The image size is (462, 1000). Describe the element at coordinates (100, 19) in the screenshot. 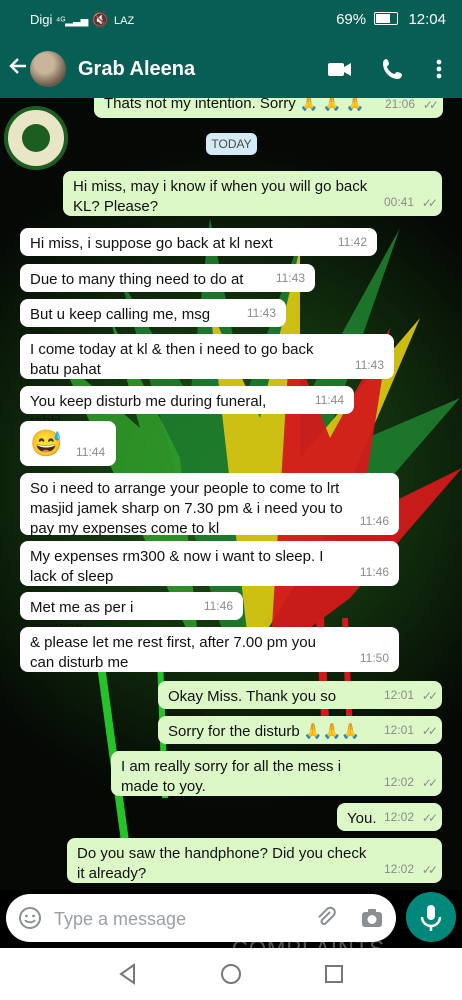

I see `mute-icon: 🔇` at that location.